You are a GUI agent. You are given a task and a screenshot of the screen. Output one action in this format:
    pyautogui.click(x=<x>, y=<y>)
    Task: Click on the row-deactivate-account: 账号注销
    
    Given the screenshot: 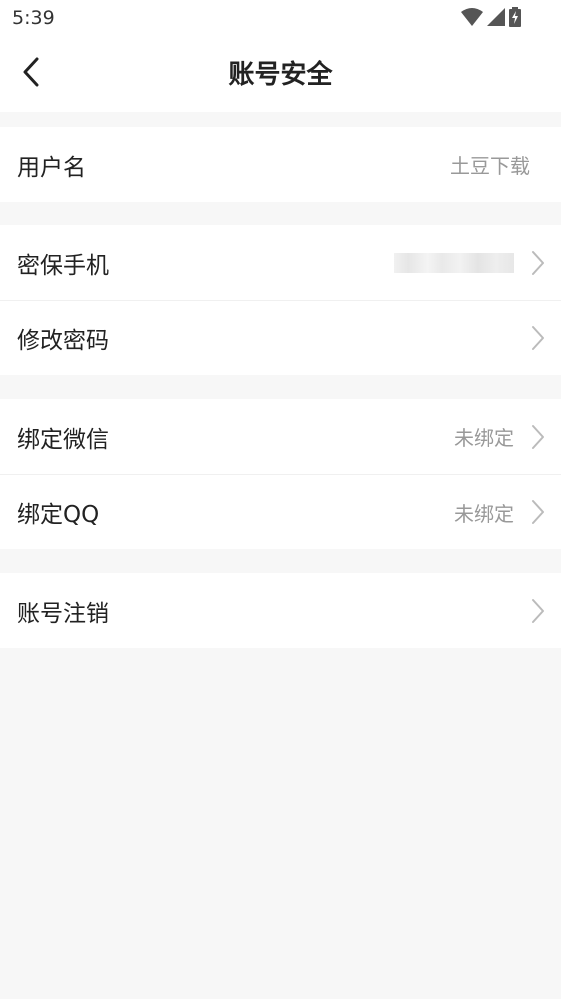 What is the action you would take?
    pyautogui.click(x=280, y=610)
    